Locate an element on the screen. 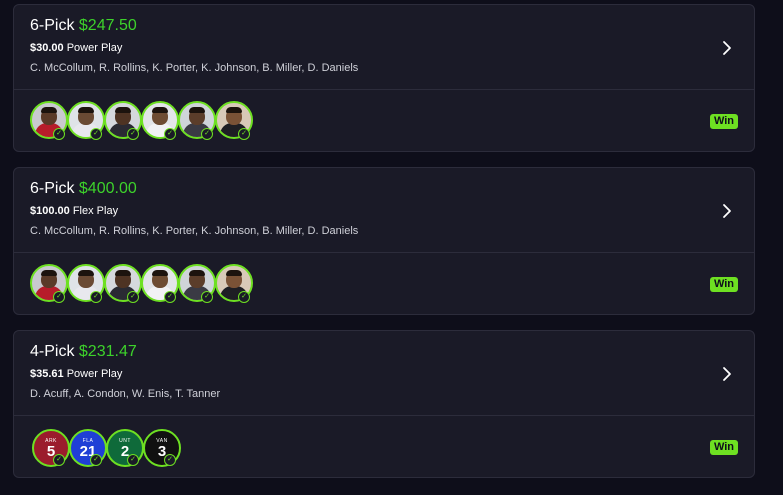 Image resolution: width=783 pixels, height=495 pixels. entry-amount: $30.00 is located at coordinates (47, 48).